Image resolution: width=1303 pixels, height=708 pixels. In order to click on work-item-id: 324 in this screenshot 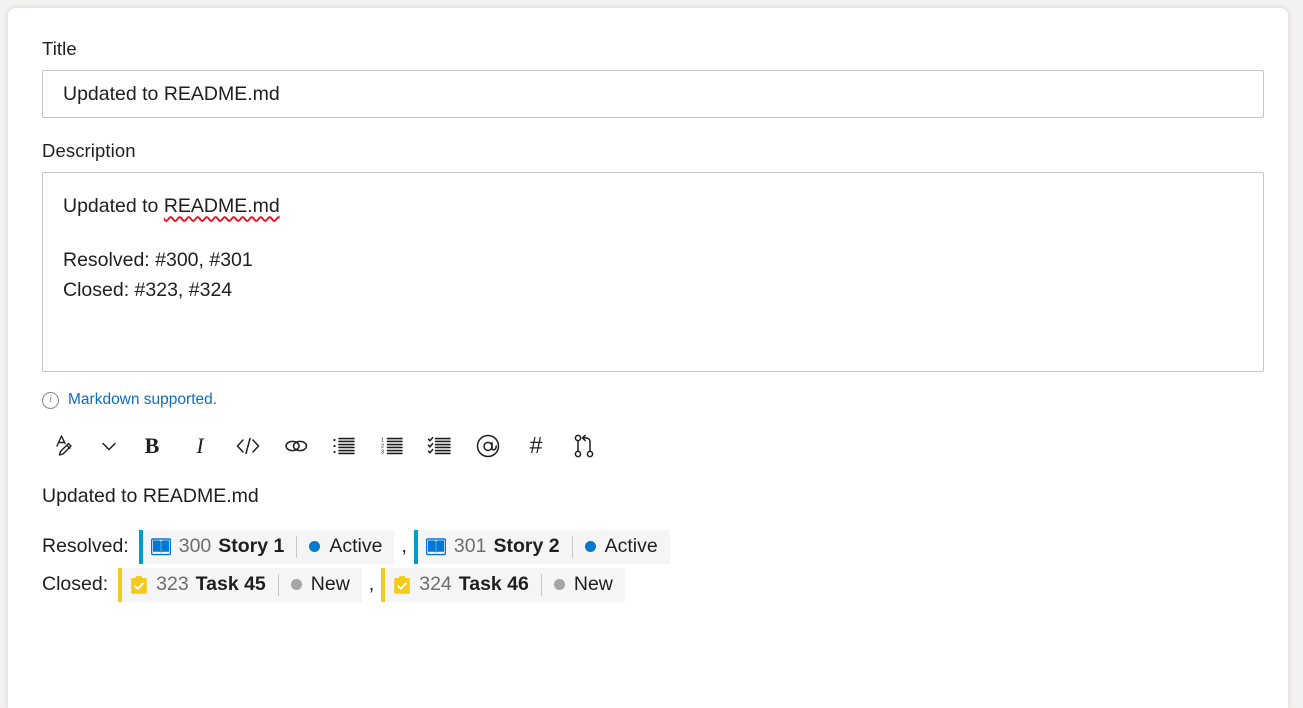, I will do `click(435, 584)`.